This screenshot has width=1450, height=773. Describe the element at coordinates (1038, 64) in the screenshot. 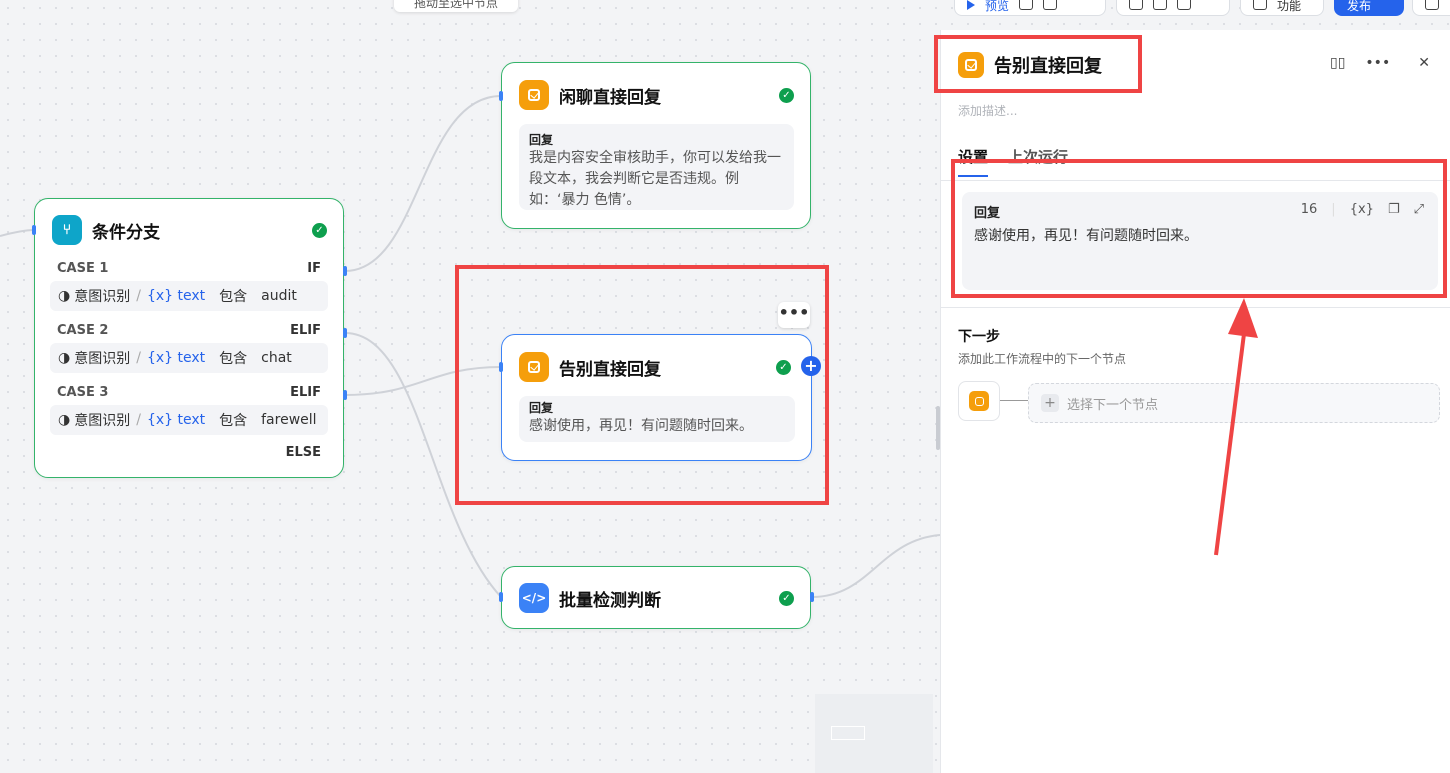

I see `annotation-highlight-title` at that location.